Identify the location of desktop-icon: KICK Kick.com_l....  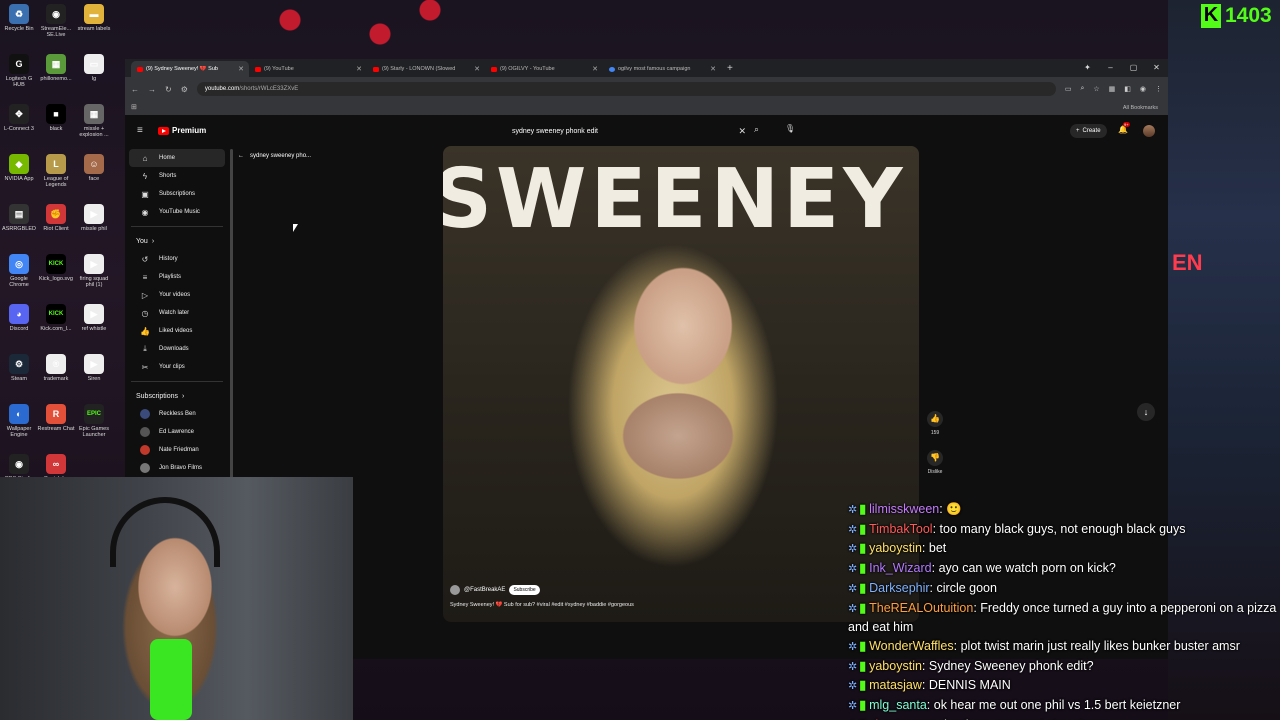
(56, 318).